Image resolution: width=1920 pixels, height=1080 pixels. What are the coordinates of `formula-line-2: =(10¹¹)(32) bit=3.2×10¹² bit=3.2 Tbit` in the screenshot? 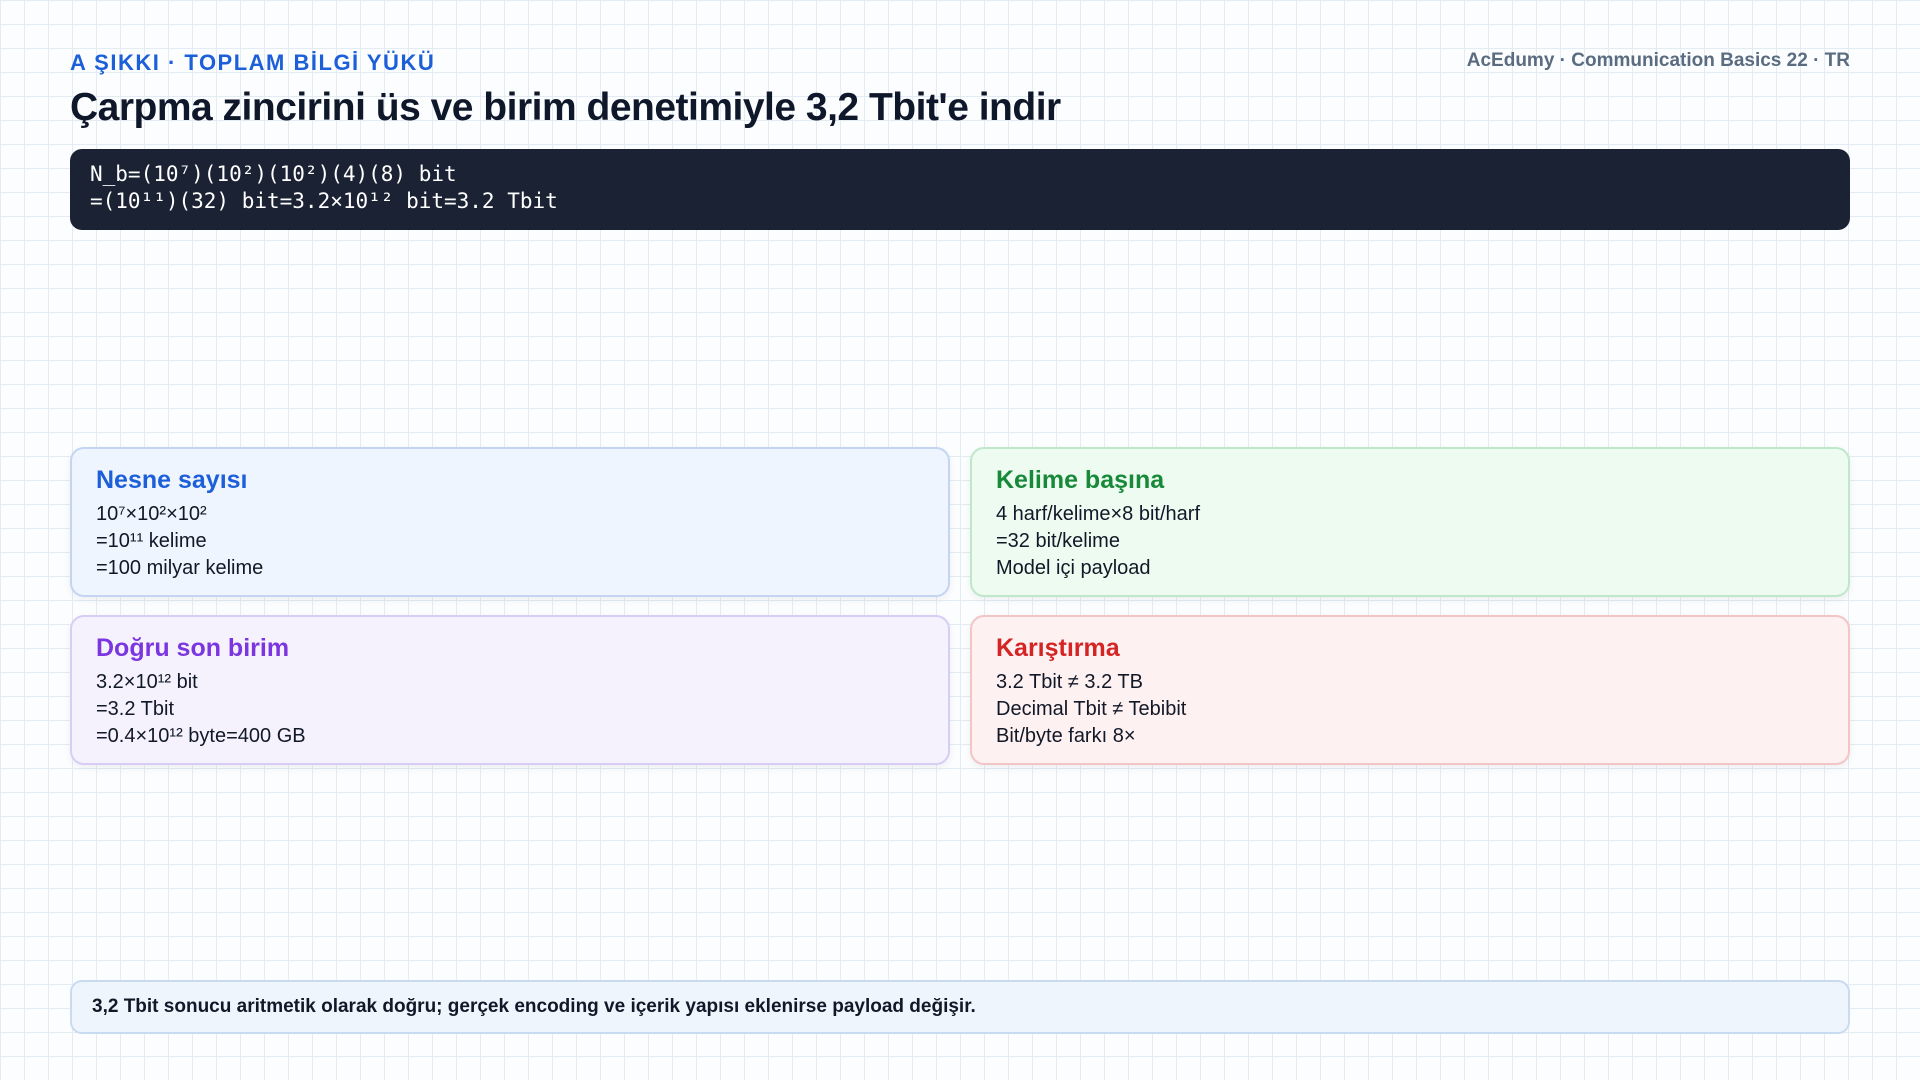 It's located at (324, 201).